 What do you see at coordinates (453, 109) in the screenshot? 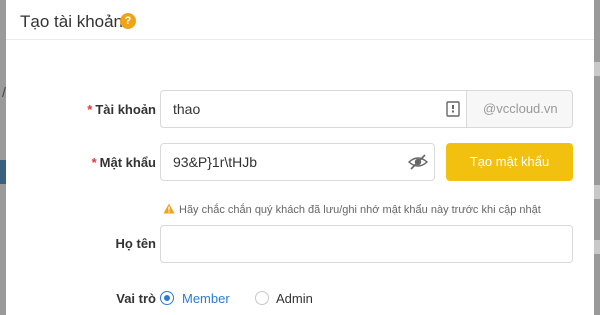
I see `contact-card-icon` at bounding box center [453, 109].